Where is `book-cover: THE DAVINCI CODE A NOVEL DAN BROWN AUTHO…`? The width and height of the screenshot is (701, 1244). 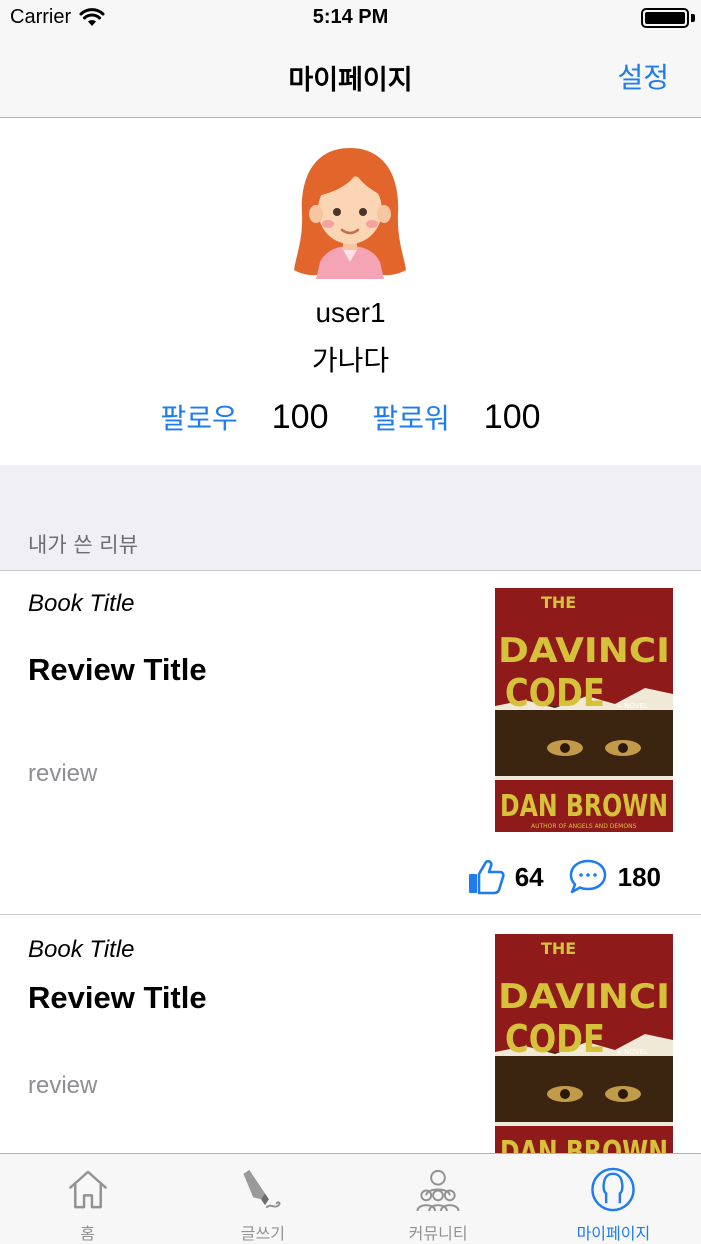 book-cover: THE DAVINCI CODE A NOVEL DAN BROWN AUTHO… is located at coordinates (584, 710).